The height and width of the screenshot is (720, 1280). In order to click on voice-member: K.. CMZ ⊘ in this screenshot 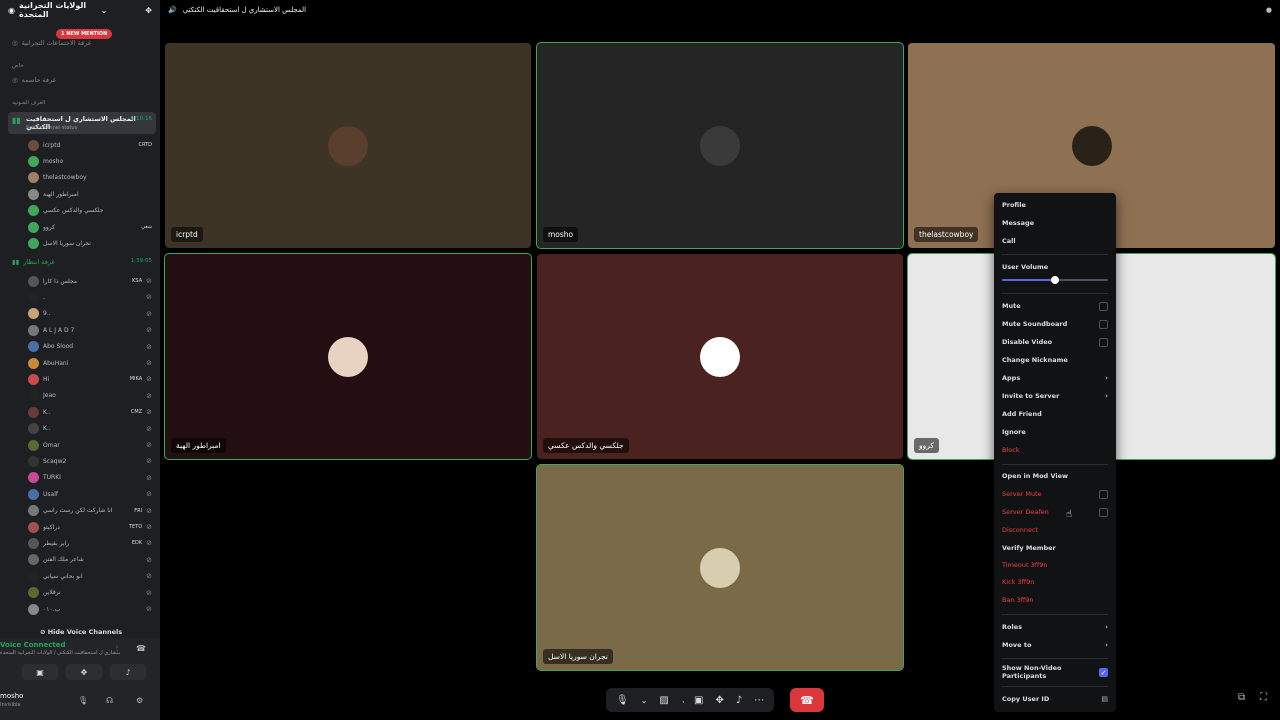, I will do `click(90, 412)`.